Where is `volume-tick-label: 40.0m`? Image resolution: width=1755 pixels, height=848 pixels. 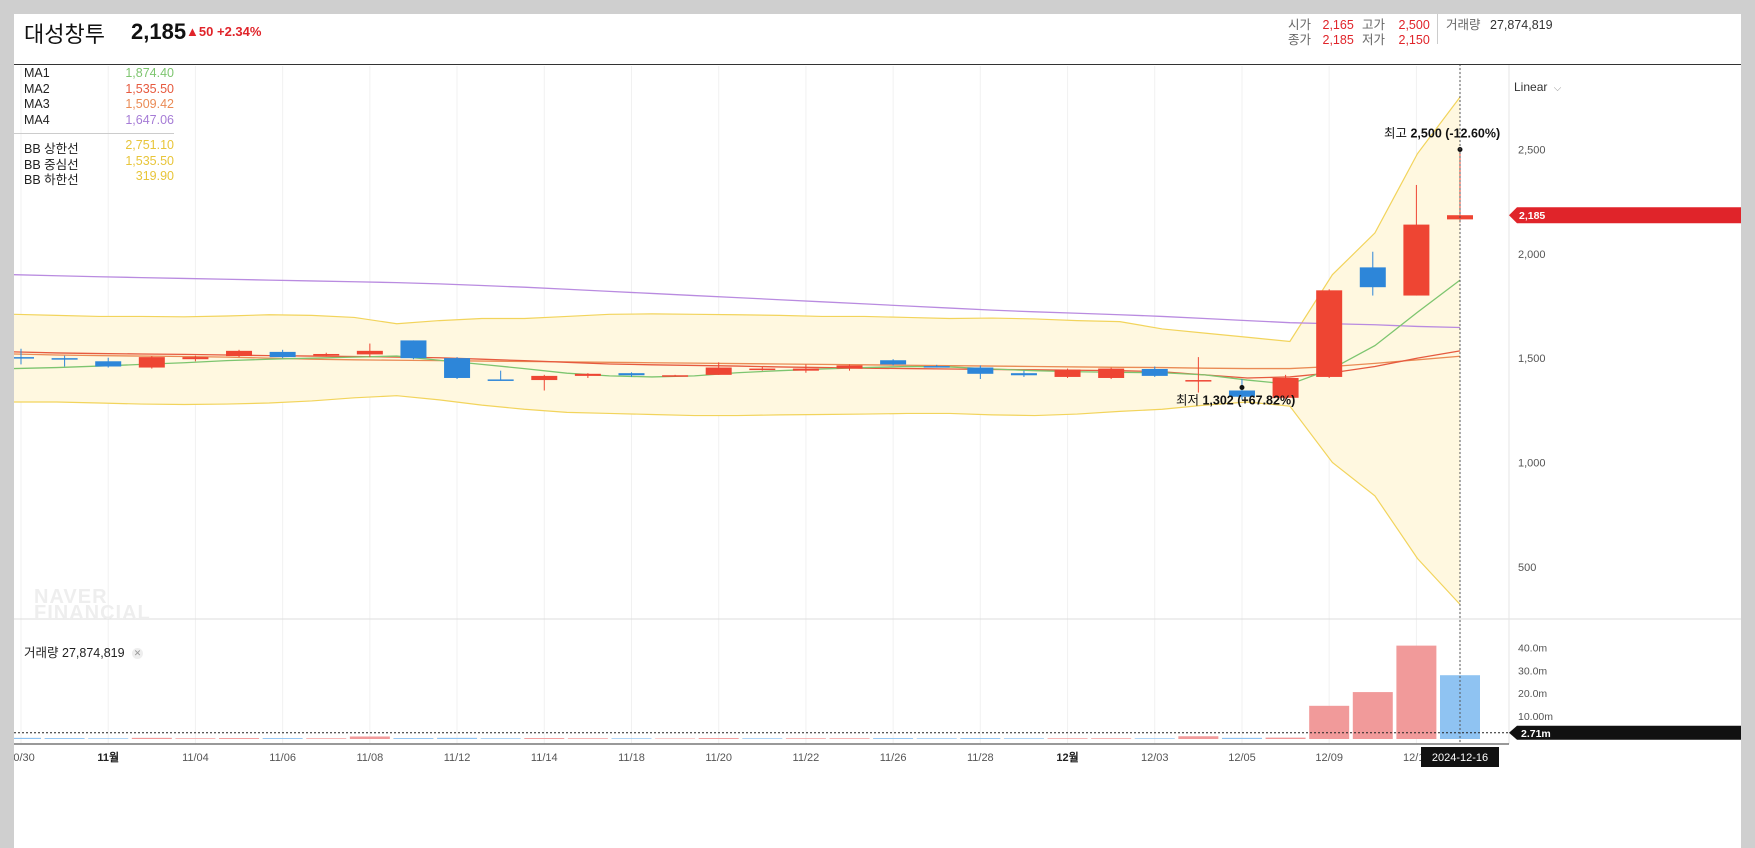 volume-tick-label: 40.0m is located at coordinates (1532, 648).